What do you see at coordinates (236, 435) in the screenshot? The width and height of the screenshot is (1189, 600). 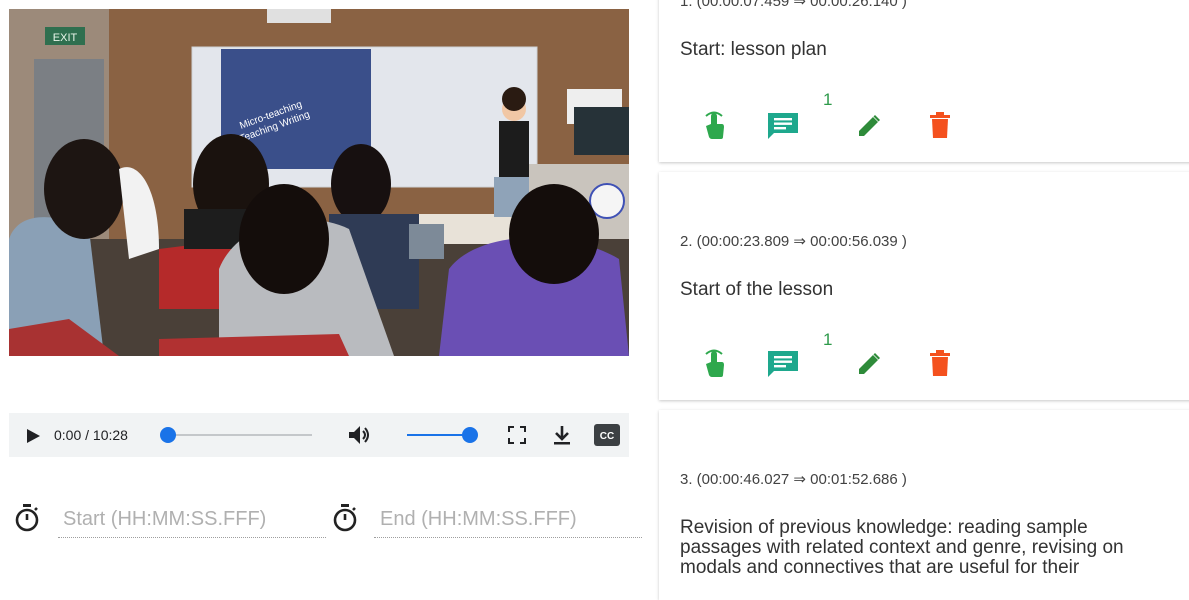 I see `progress-bar` at bounding box center [236, 435].